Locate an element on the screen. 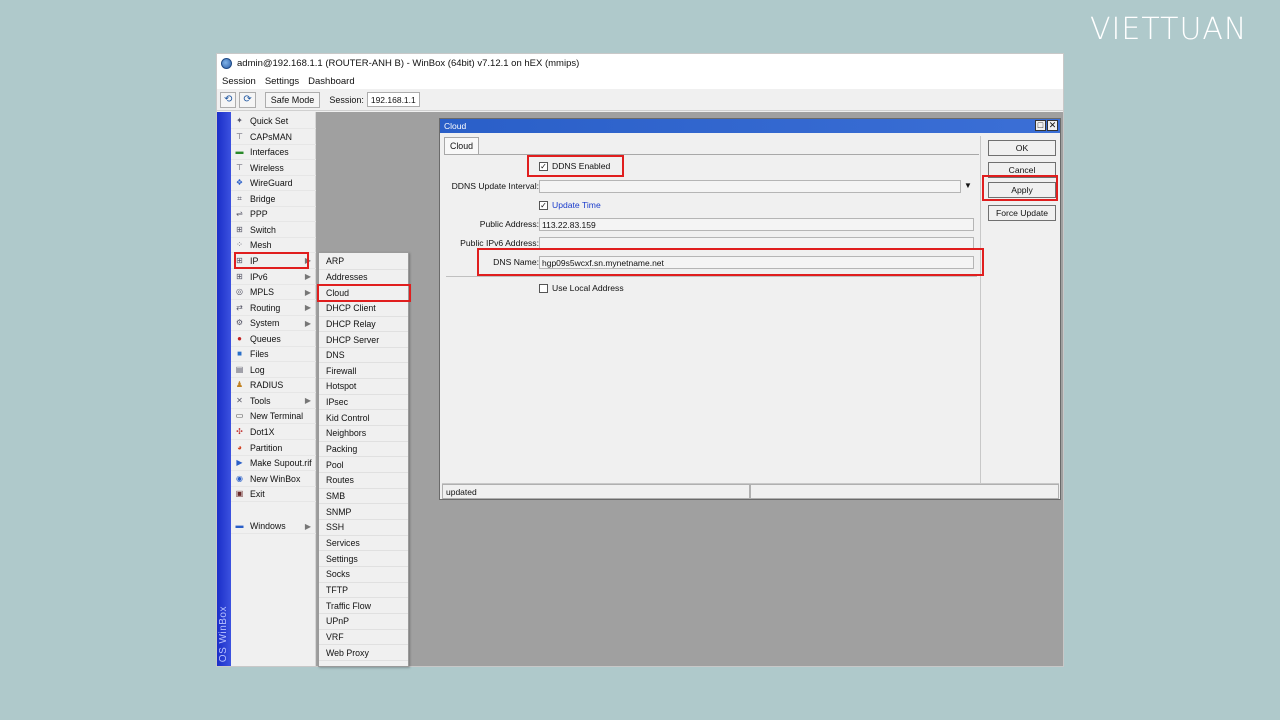  ip-submenu-item-packing: Packing is located at coordinates (363, 450).